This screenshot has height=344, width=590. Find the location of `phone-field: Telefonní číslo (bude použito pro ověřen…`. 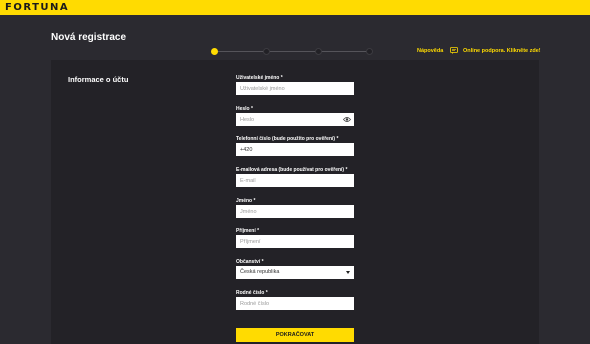

phone-field: Telefonní číslo (bude použito pro ověřen… is located at coordinates (295, 145).